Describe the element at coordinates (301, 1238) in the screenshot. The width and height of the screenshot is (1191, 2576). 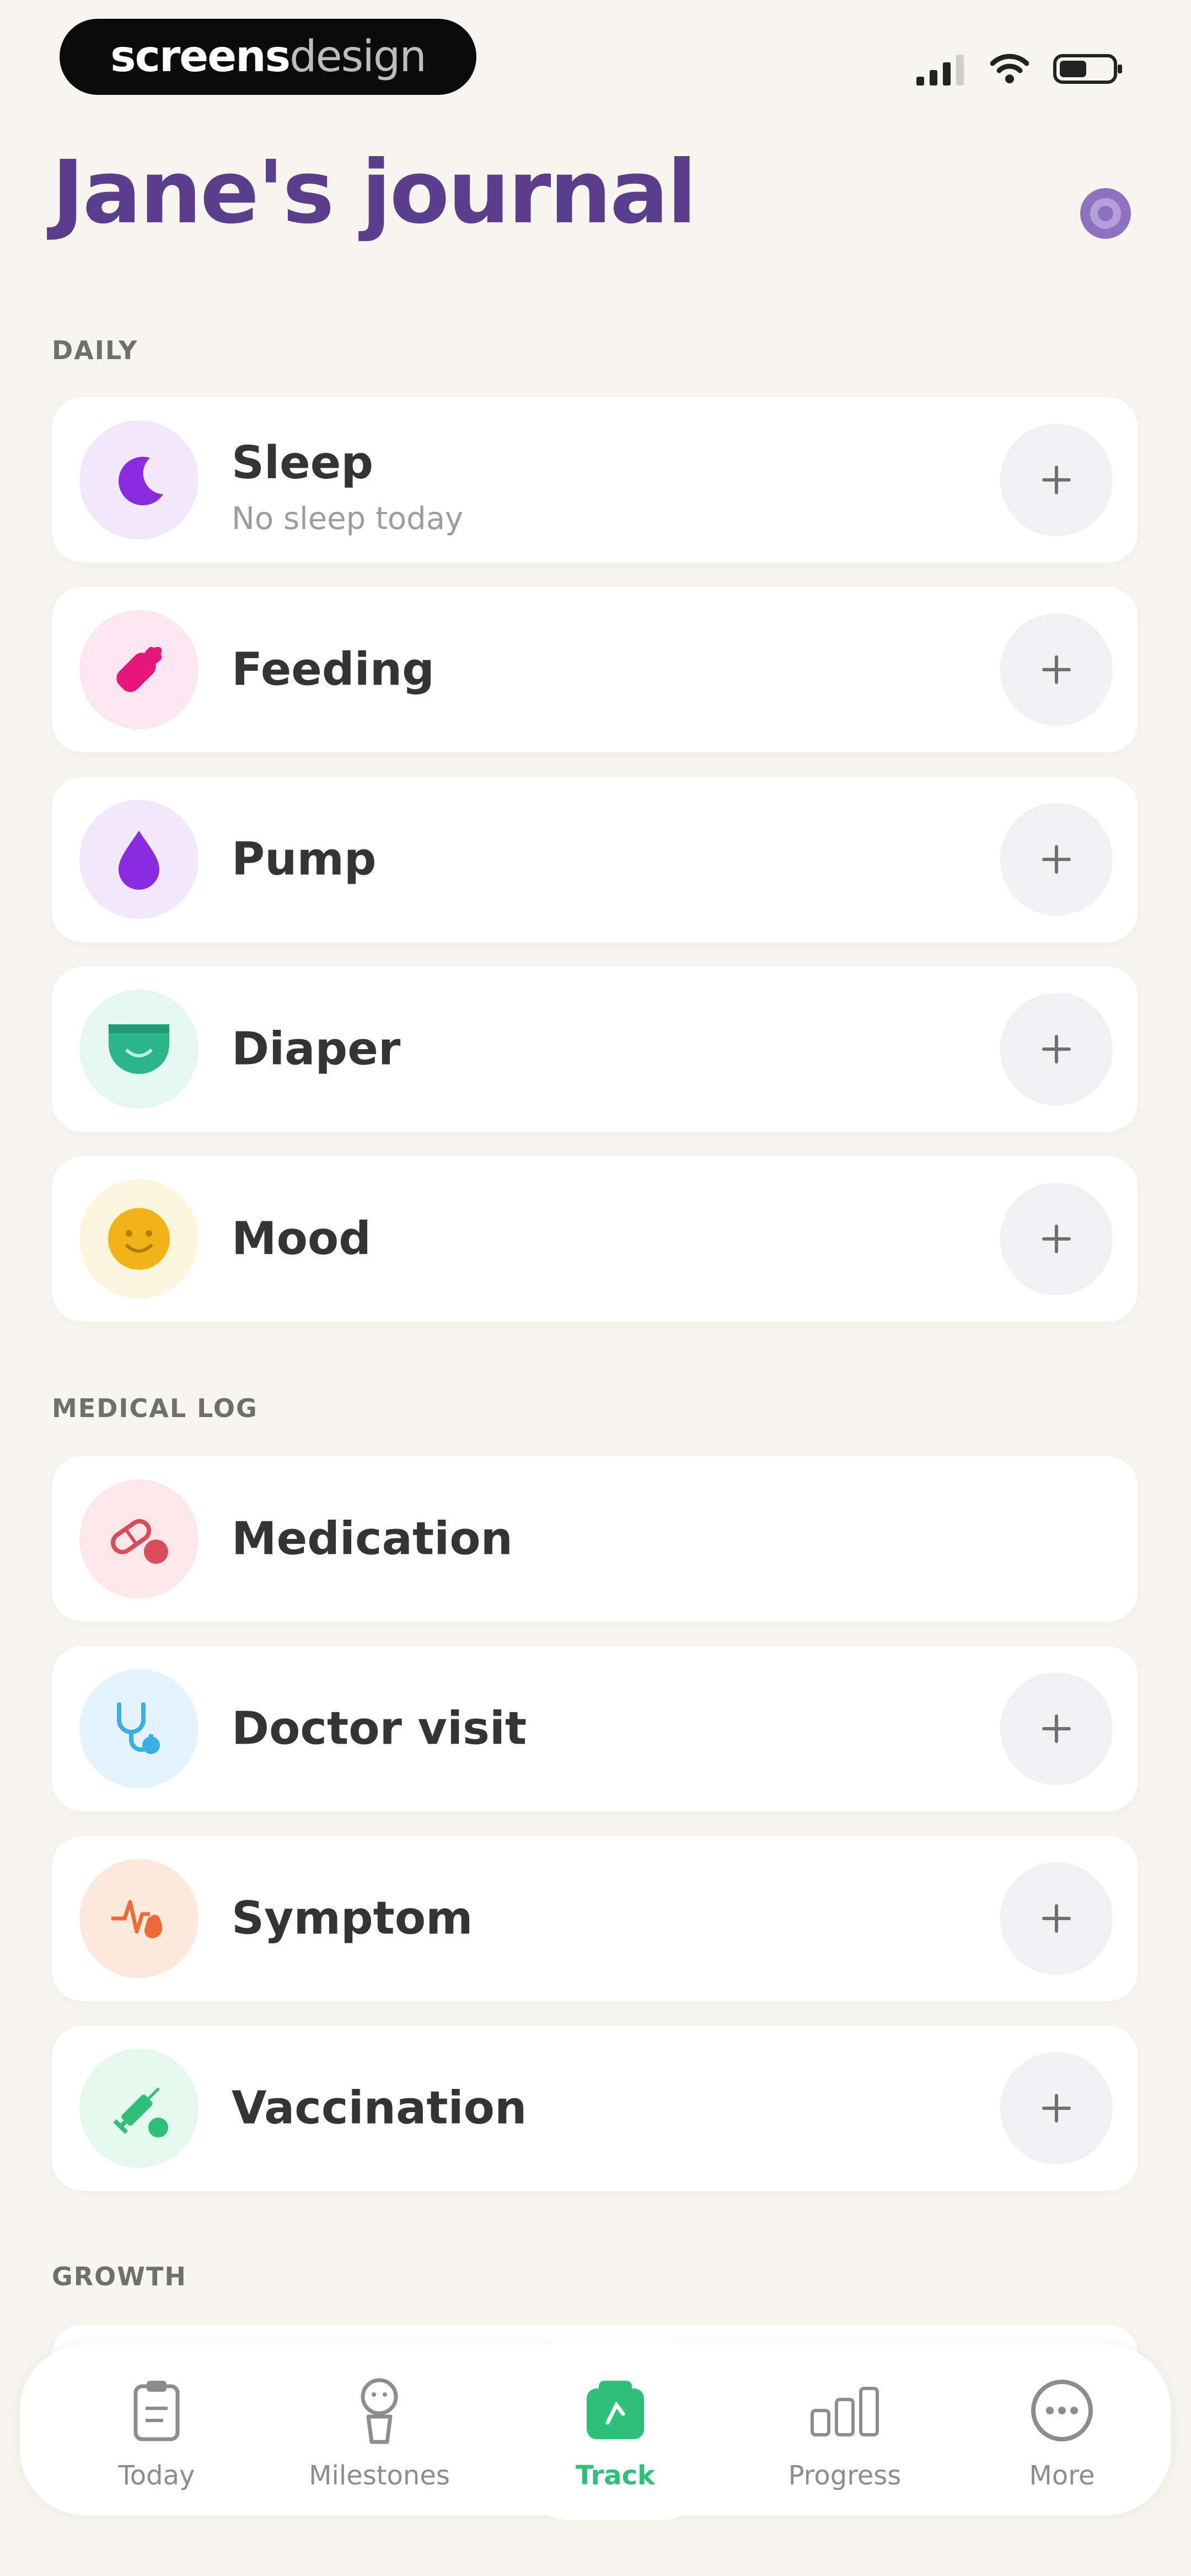
I see `track-item-label: Mood` at that location.